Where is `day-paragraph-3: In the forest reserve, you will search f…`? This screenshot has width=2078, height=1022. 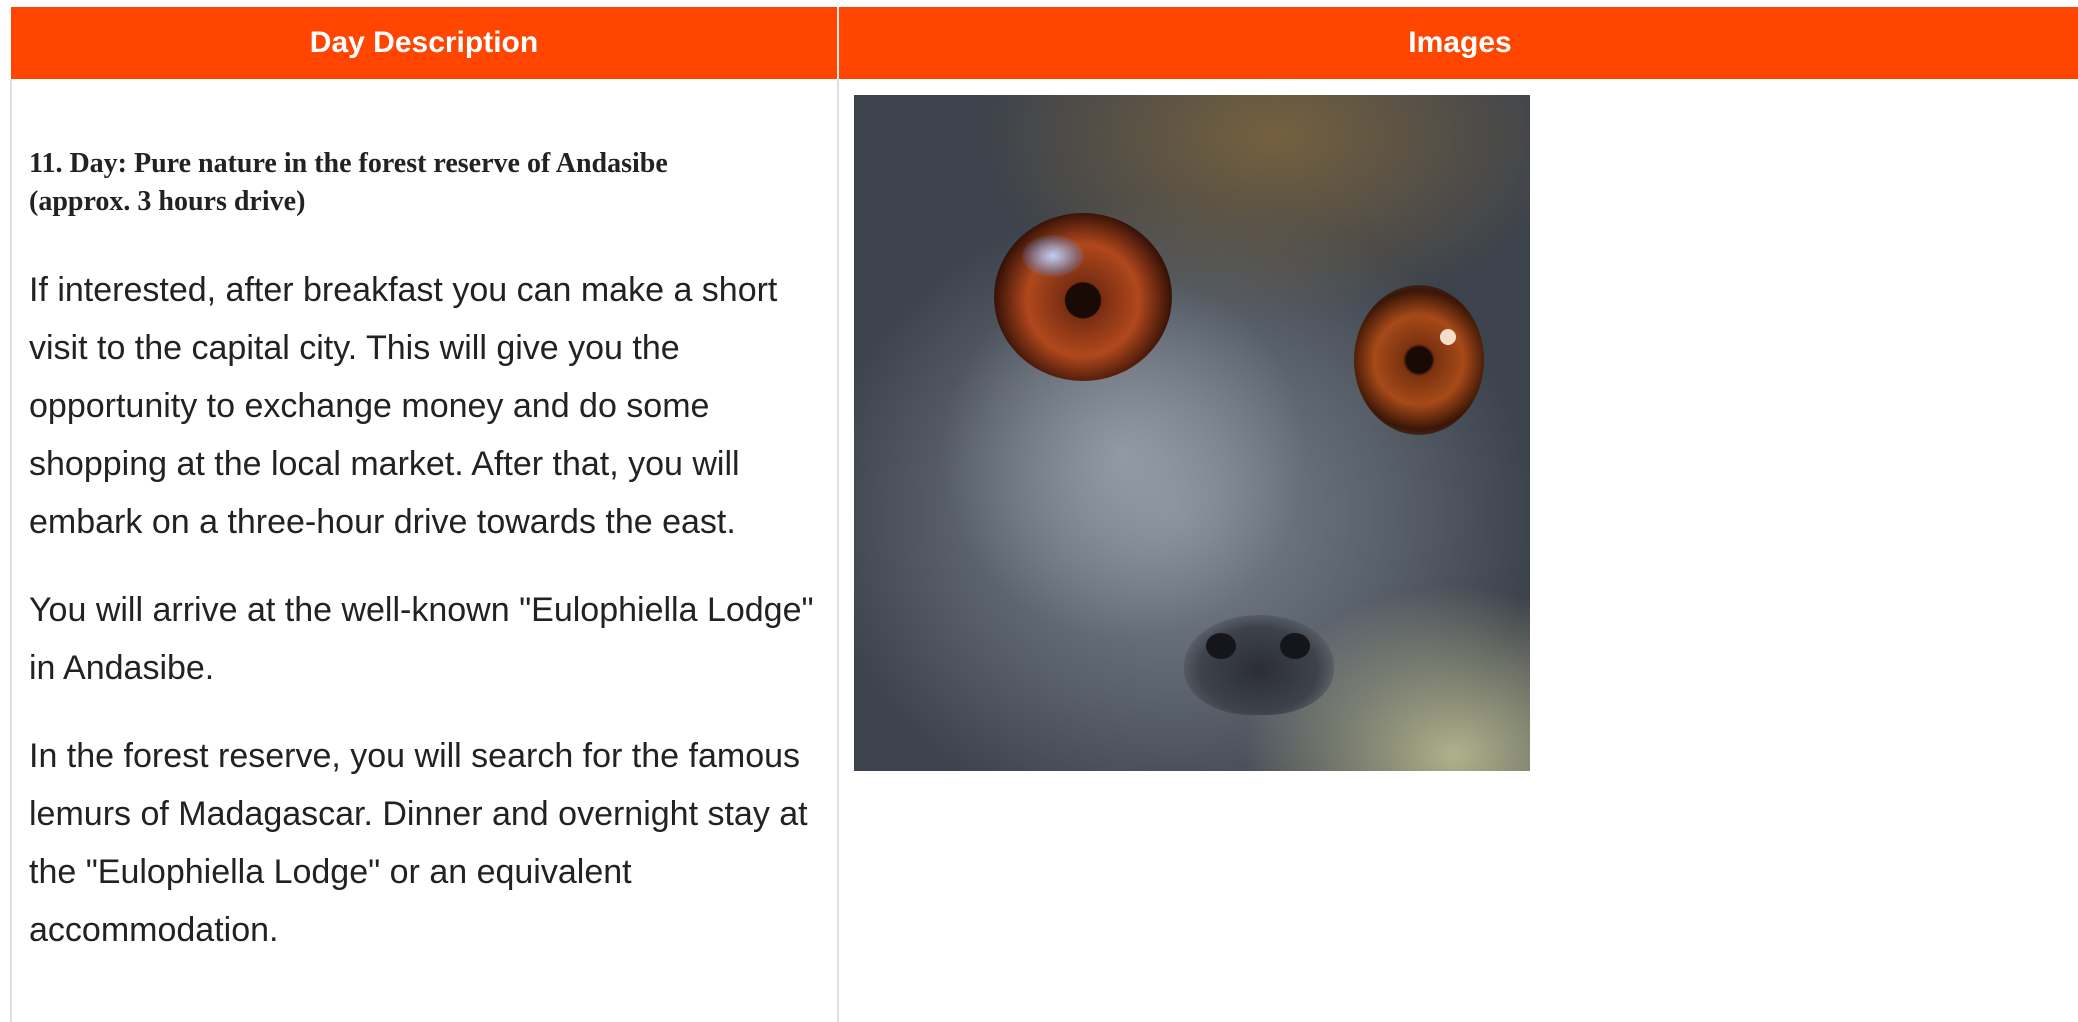
day-paragraph-3: In the forest reserve, you will search f… is located at coordinates (418, 843).